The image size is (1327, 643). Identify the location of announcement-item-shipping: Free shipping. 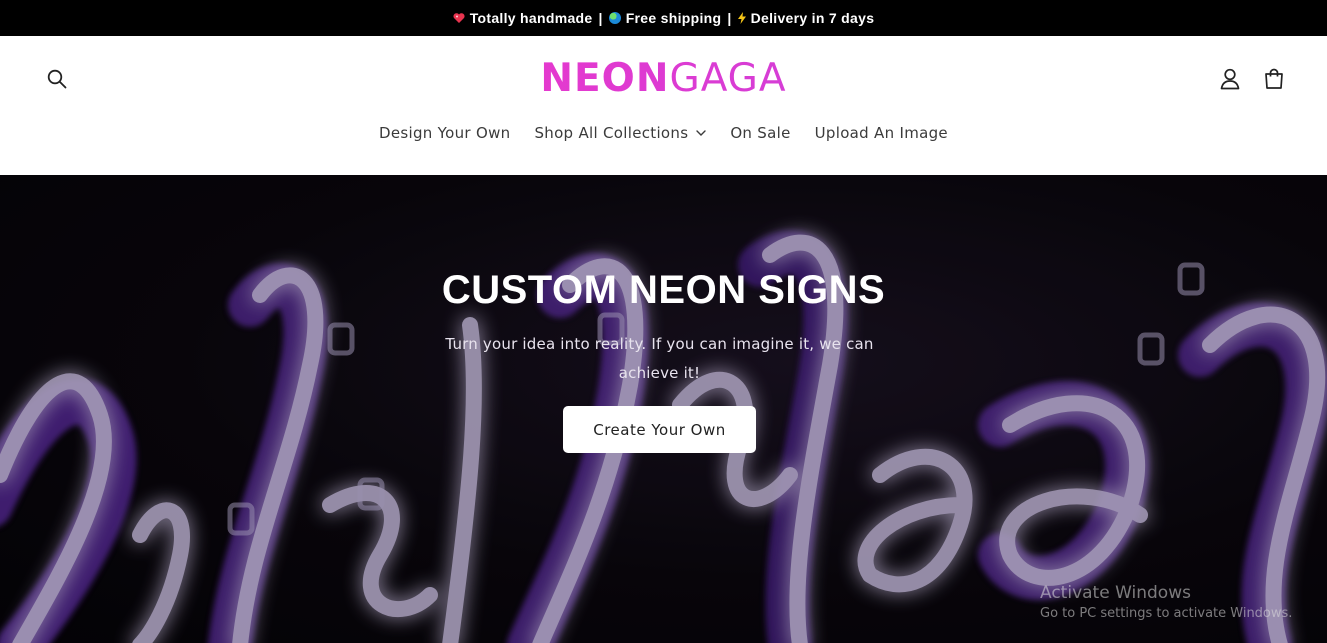
(665, 18).